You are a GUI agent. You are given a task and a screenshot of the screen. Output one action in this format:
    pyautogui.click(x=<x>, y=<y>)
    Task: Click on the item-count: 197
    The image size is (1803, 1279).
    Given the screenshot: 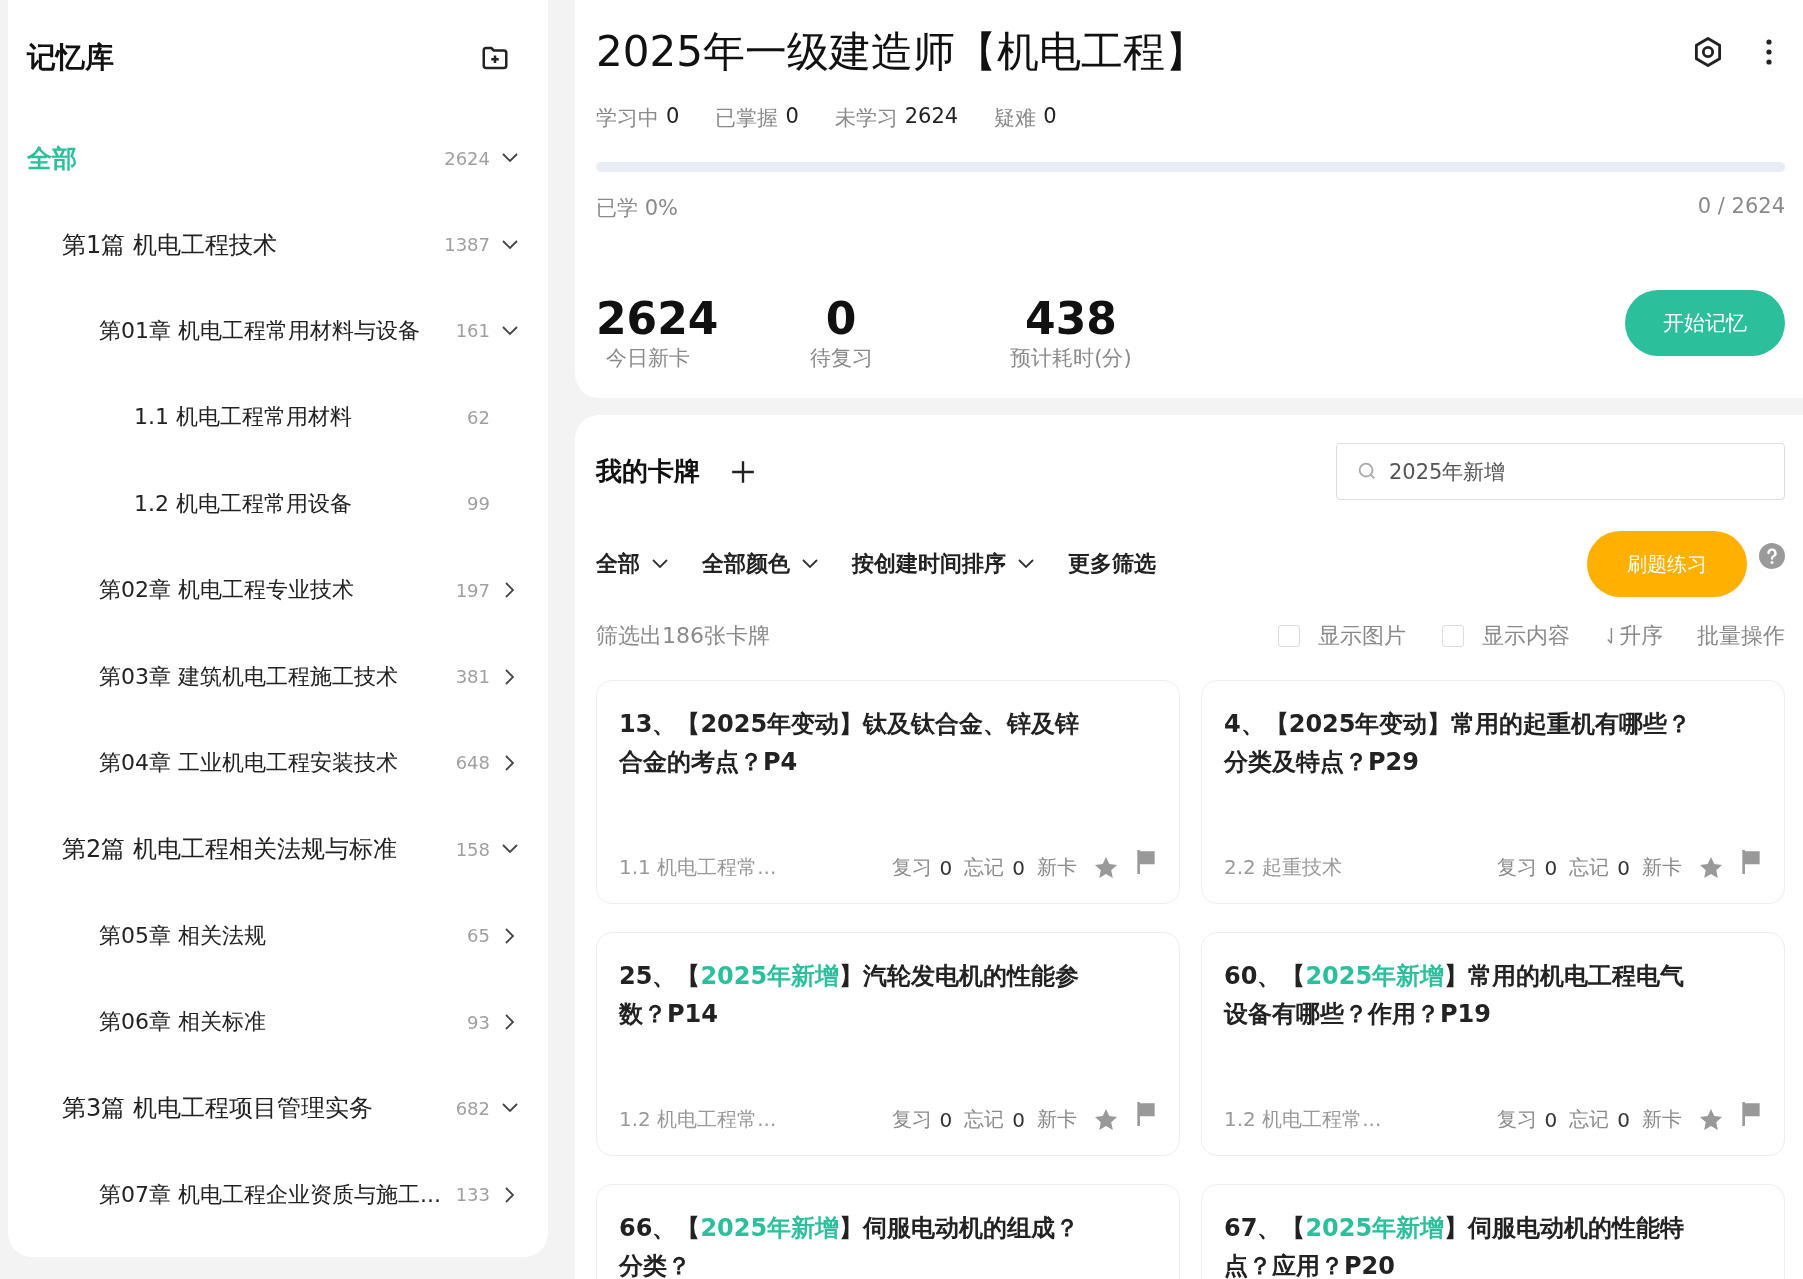 What is the action you would take?
    pyautogui.click(x=472, y=590)
    